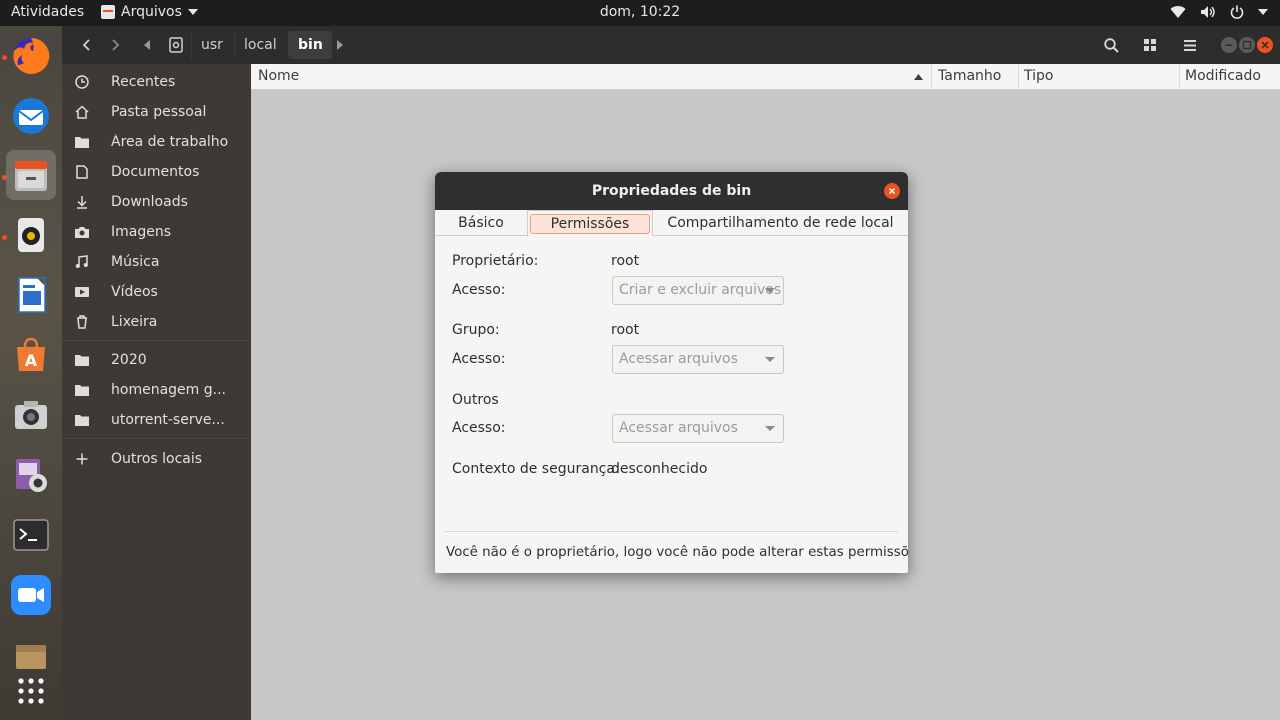  Describe the element at coordinates (31, 295) in the screenshot. I see `libreoffice-writer-icon` at that location.